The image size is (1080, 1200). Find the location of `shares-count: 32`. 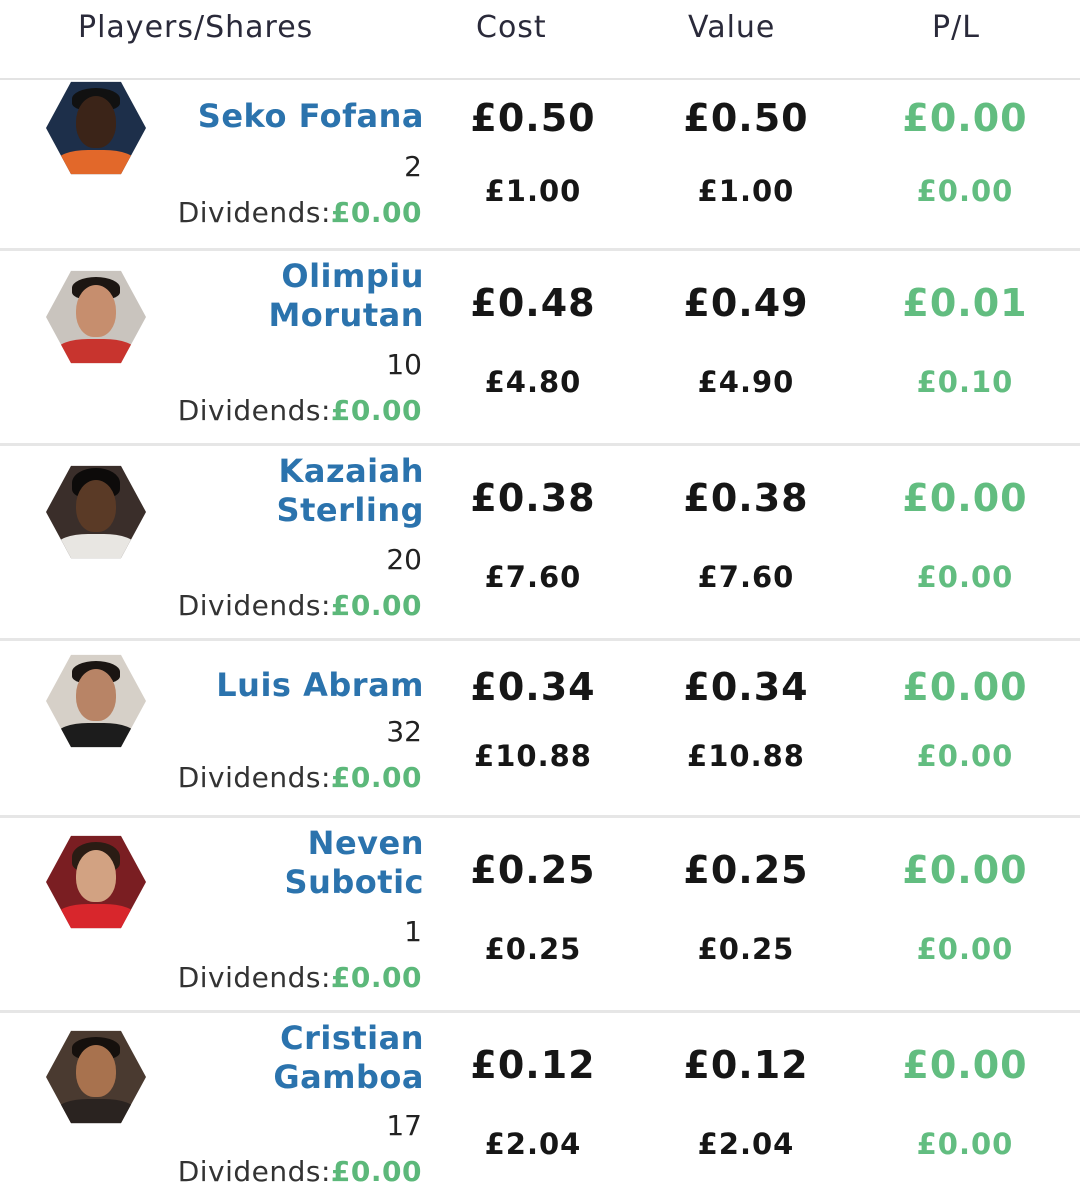

shares-count: 32 is located at coordinates (404, 731).